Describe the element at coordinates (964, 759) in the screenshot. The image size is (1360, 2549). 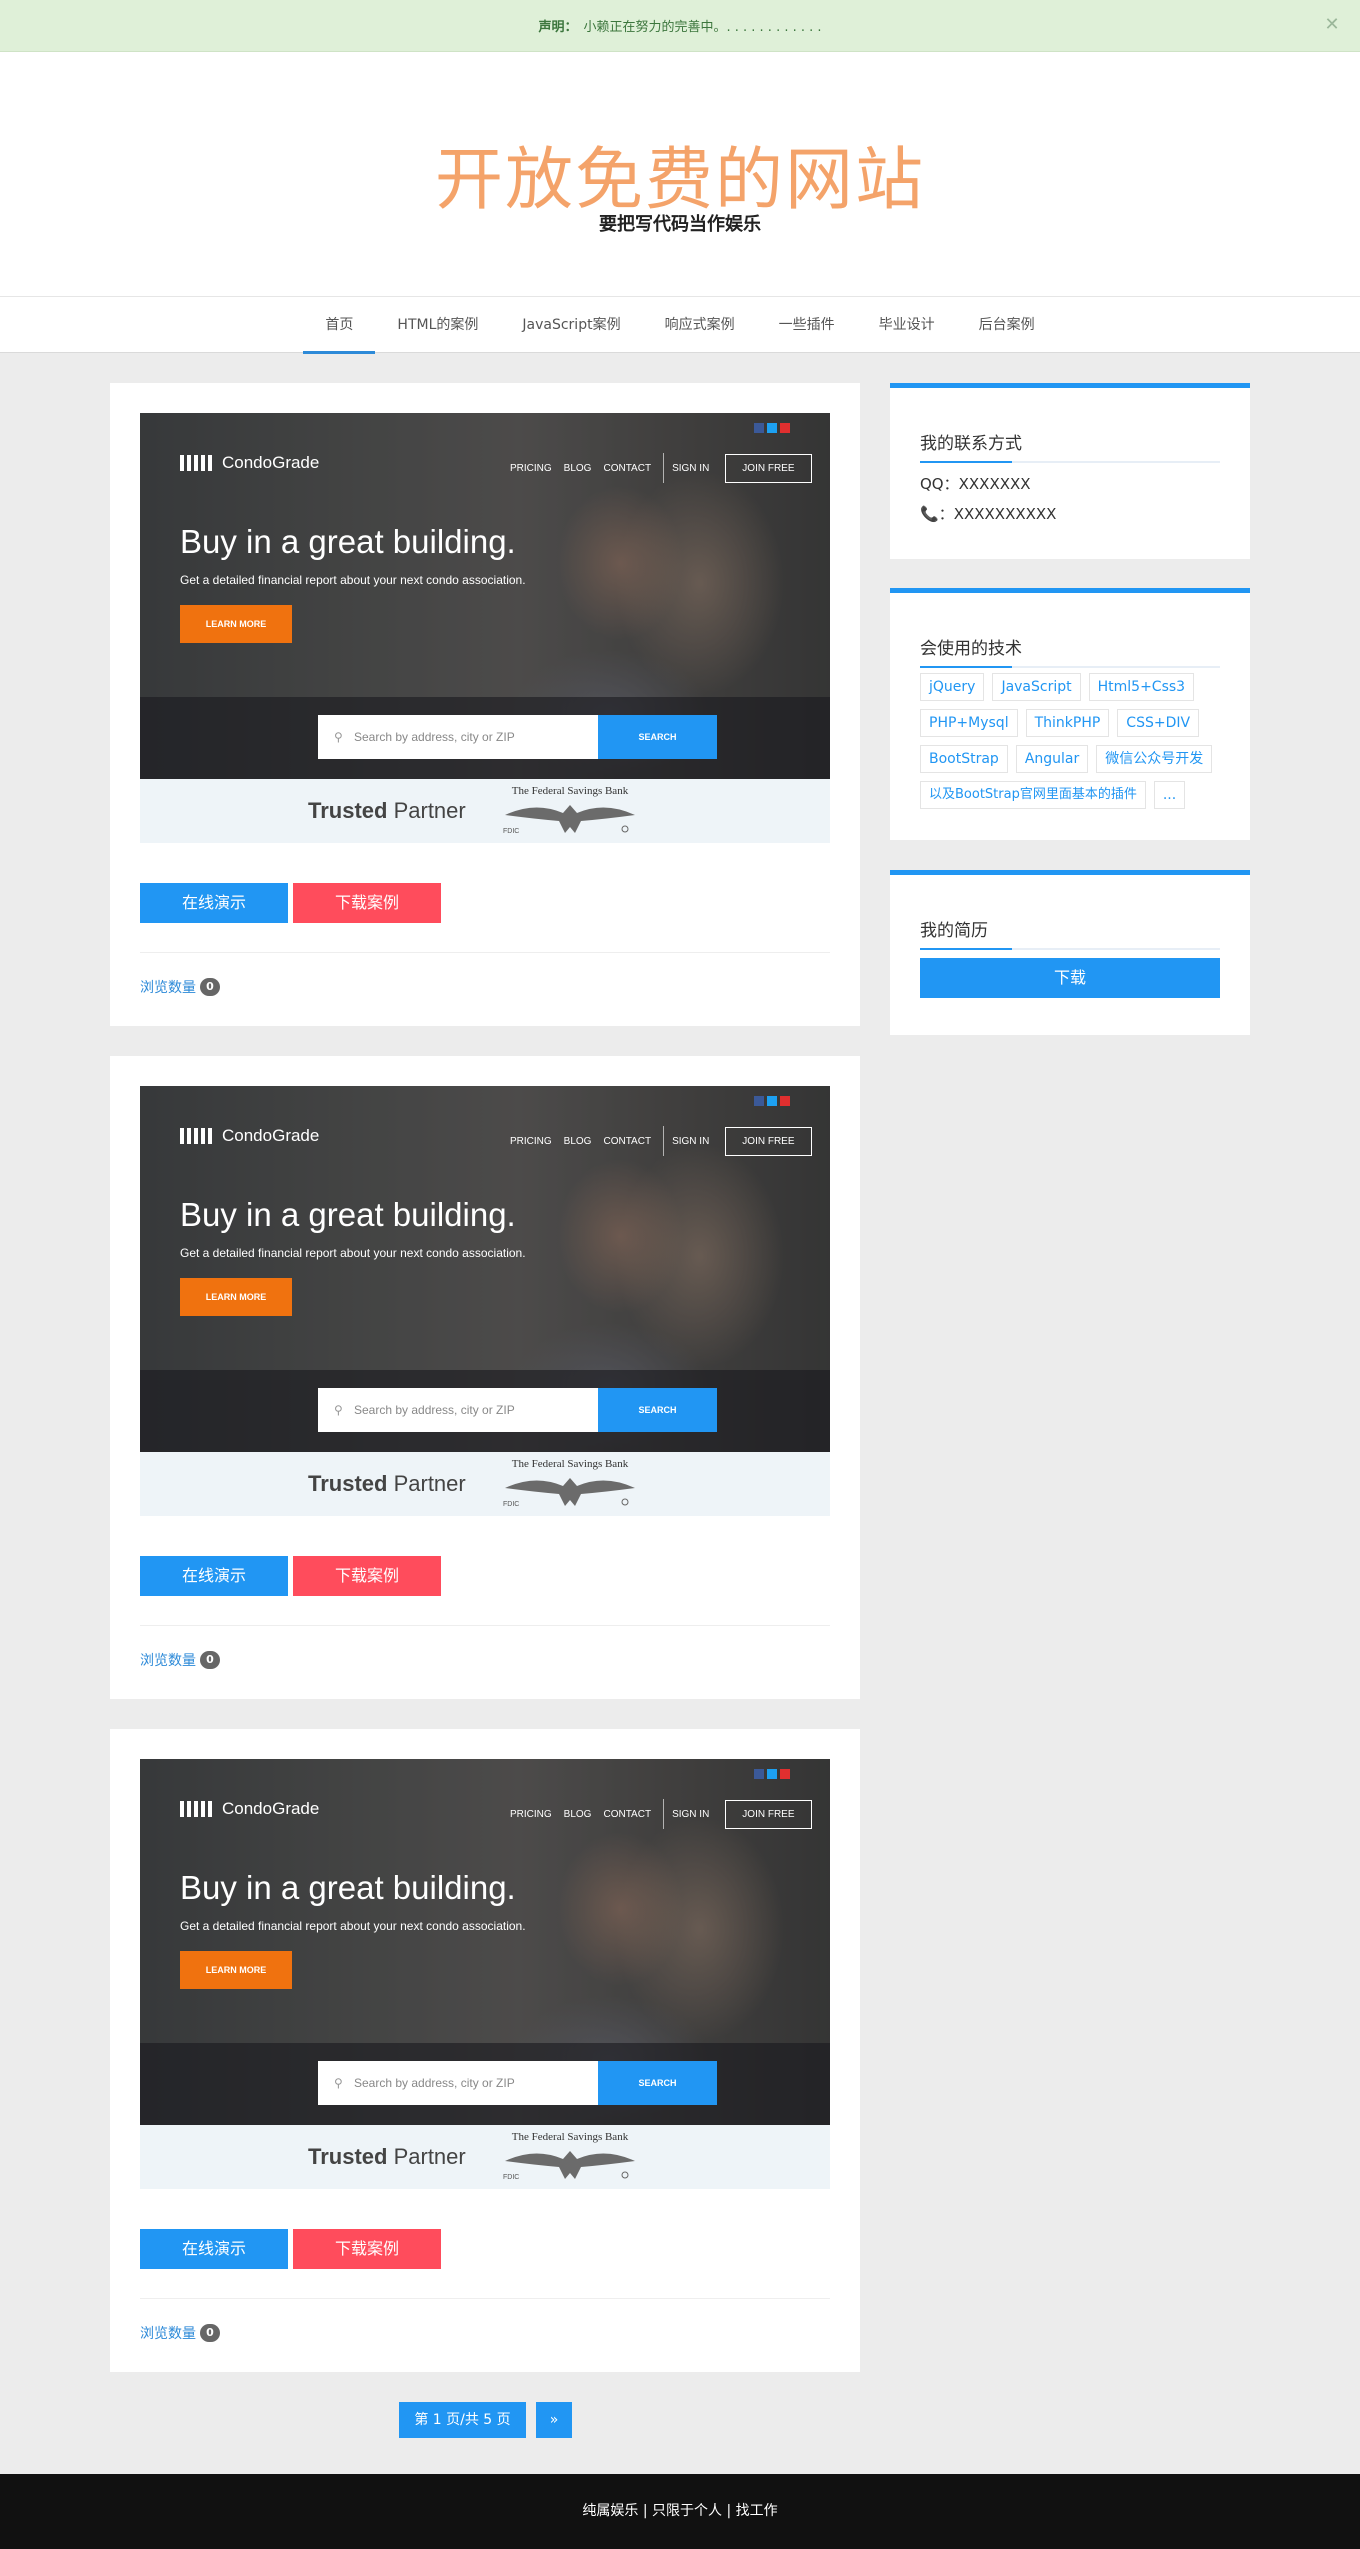
I see `skill-tag: BootStrap` at that location.